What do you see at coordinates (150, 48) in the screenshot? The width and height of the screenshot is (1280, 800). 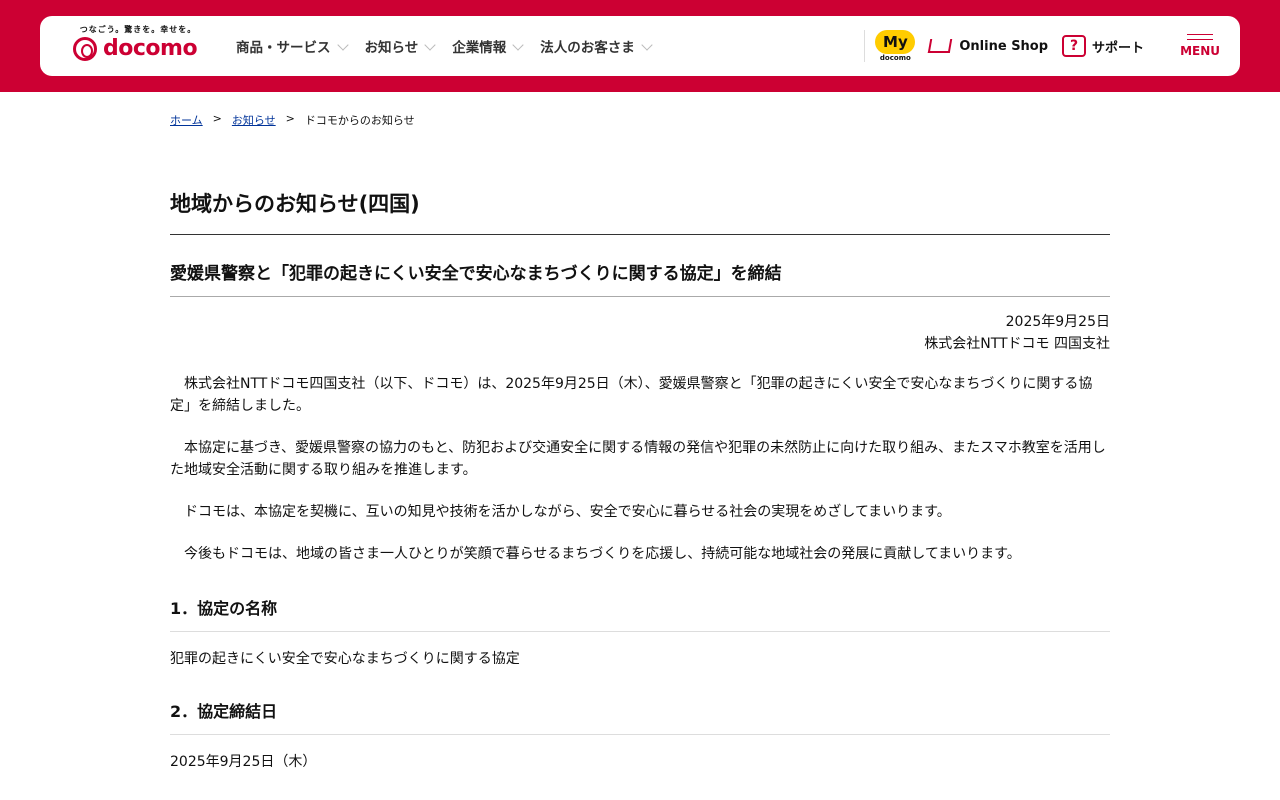 I see `brand-name: docomo` at bounding box center [150, 48].